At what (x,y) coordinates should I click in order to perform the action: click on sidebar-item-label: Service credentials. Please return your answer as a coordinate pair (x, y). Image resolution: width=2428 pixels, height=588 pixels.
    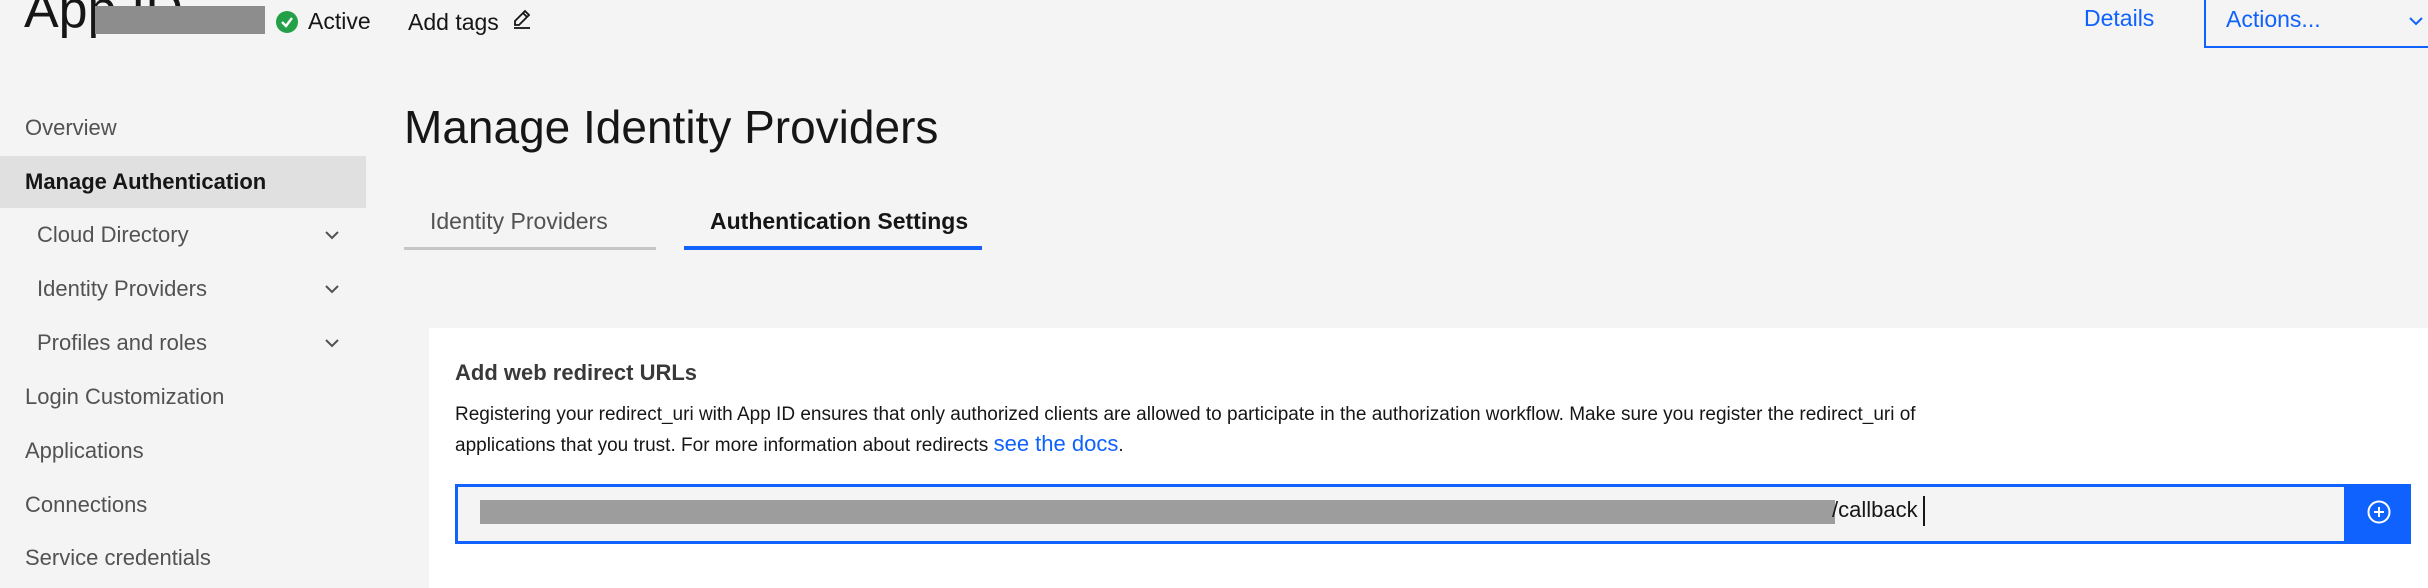
    Looking at the image, I should click on (118, 557).